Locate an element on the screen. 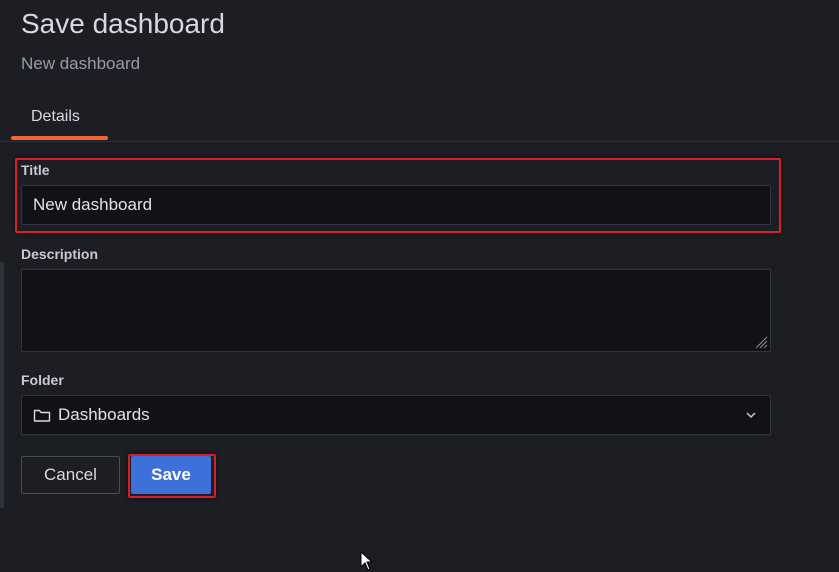 This screenshot has width=839, height=572. folder-icon is located at coordinates (42, 415).